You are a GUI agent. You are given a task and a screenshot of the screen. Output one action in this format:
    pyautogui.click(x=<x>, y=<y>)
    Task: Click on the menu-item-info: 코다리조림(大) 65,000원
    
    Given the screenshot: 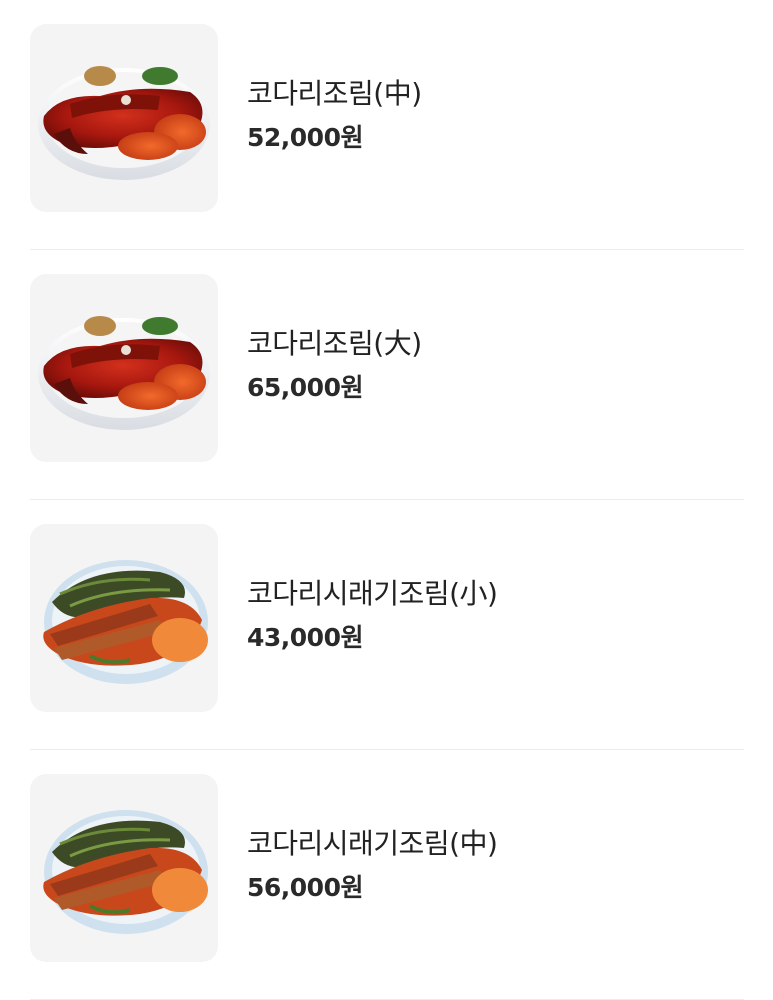 What is the action you would take?
    pyautogui.click(x=334, y=365)
    